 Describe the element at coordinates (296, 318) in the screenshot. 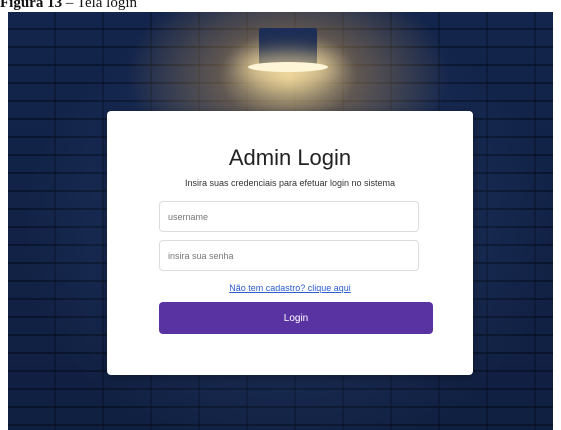

I see `login-button: Login` at that location.